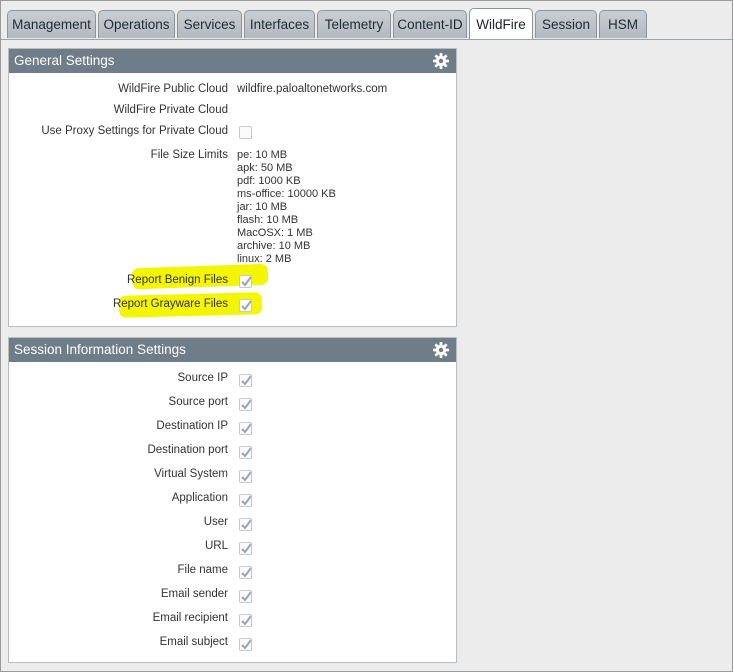  Describe the element at coordinates (100, 349) in the screenshot. I see `panel-title: Session Information Settings` at that location.